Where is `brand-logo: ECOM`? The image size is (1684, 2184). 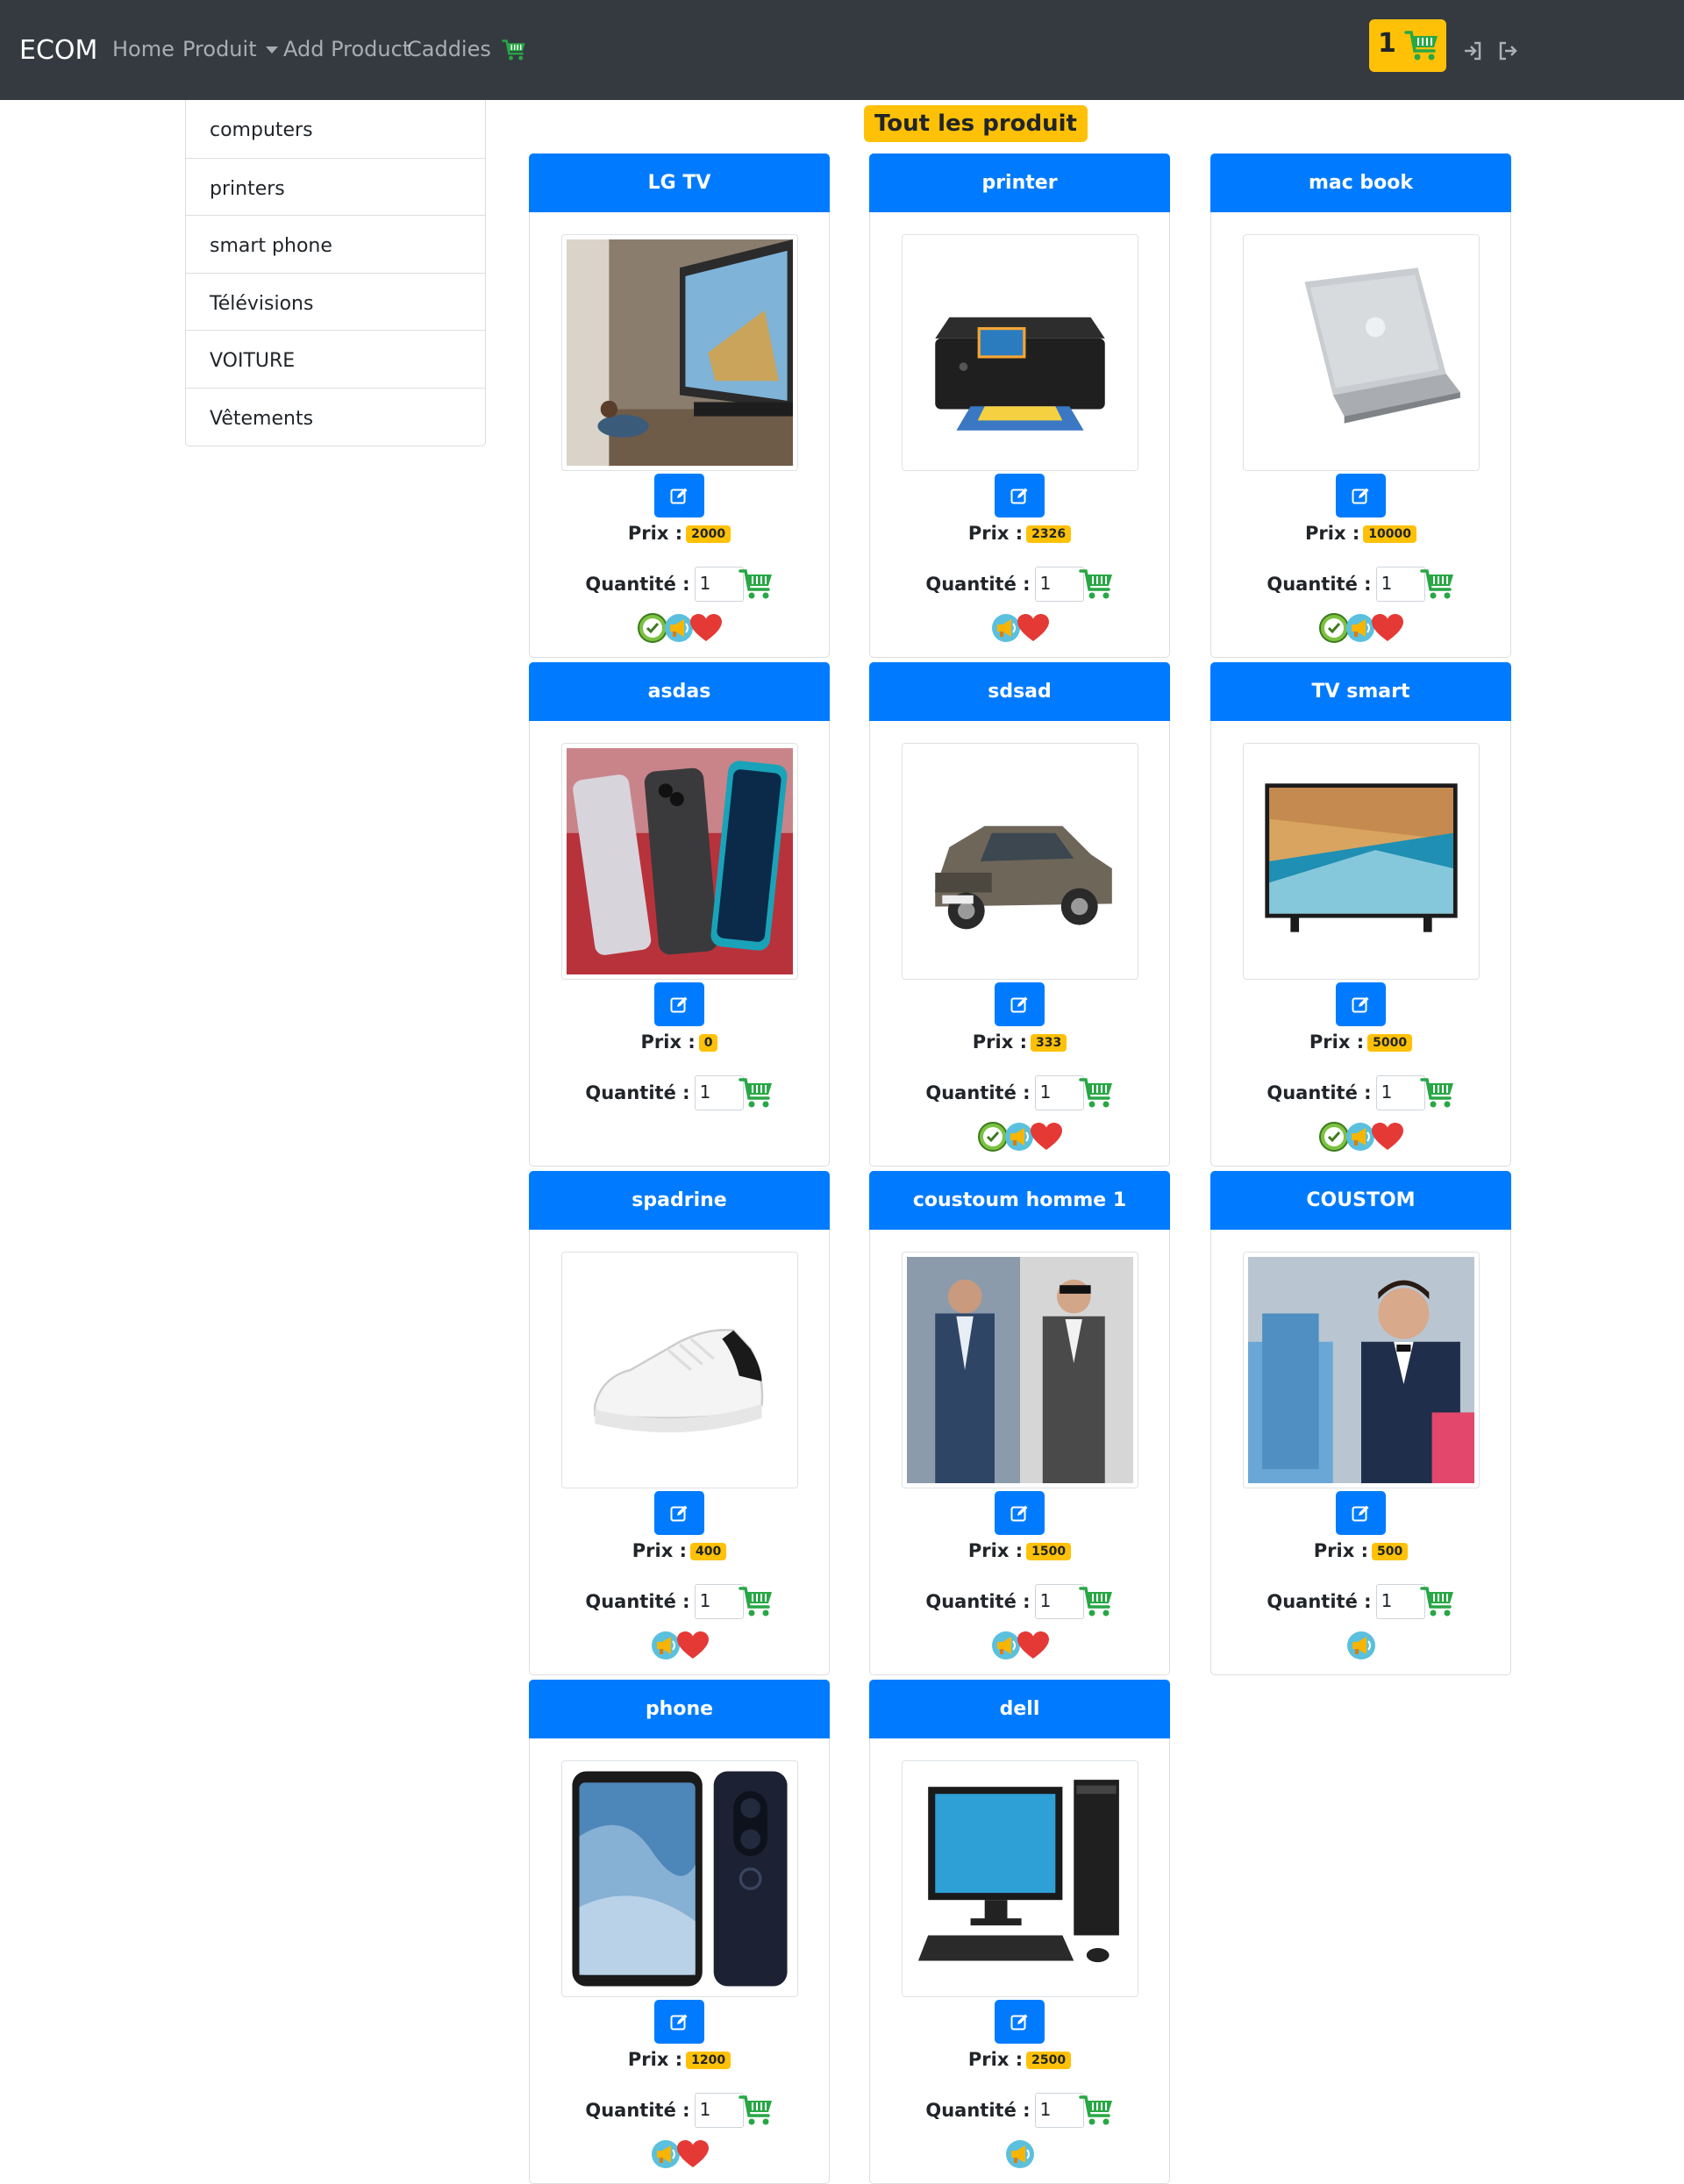
brand-logo: ECOM is located at coordinates (58, 50).